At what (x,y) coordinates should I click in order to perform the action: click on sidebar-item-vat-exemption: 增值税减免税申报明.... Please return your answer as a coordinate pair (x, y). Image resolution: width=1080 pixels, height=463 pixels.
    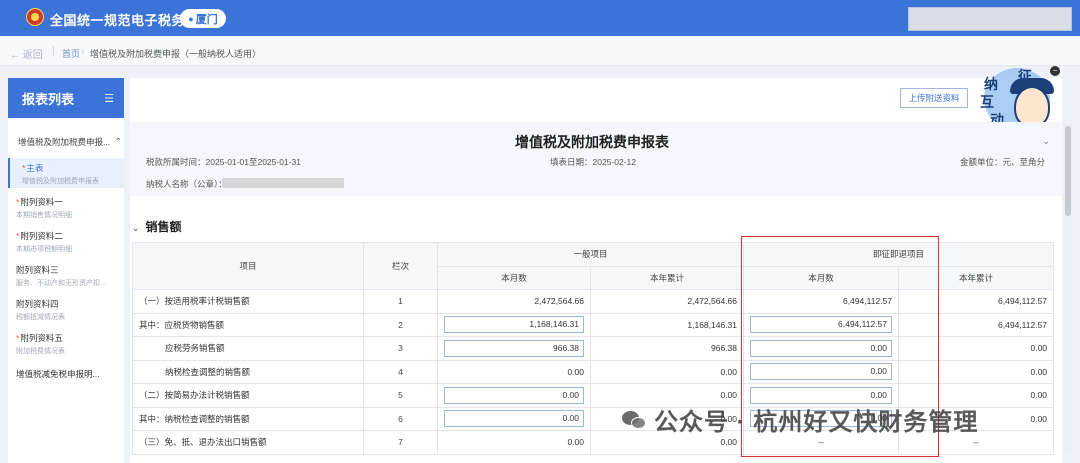
    Looking at the image, I should click on (70, 374).